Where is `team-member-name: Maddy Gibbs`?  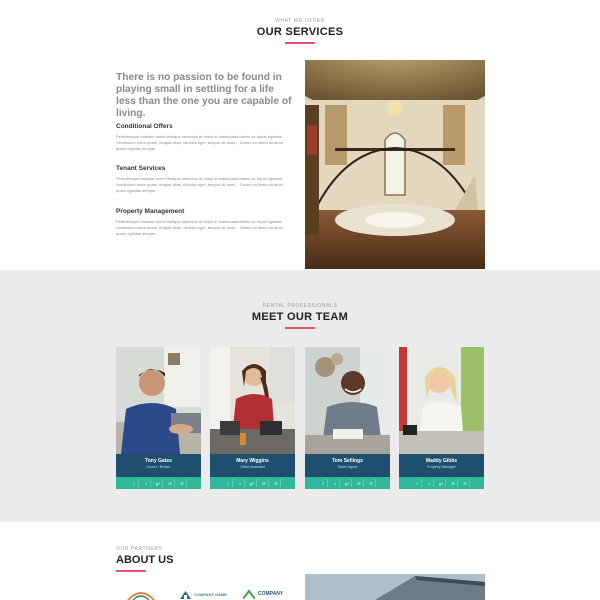 team-member-name: Maddy Gibbs is located at coordinates (441, 461).